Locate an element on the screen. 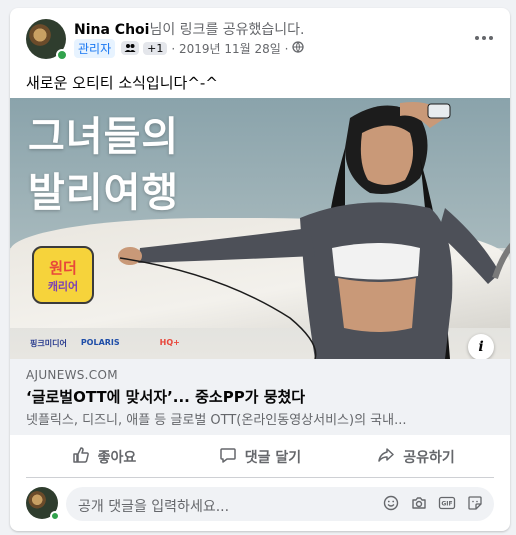 This screenshot has height=535, width=516. share-action-text: 님이 링크를 공유했습니다. is located at coordinates (227, 30).